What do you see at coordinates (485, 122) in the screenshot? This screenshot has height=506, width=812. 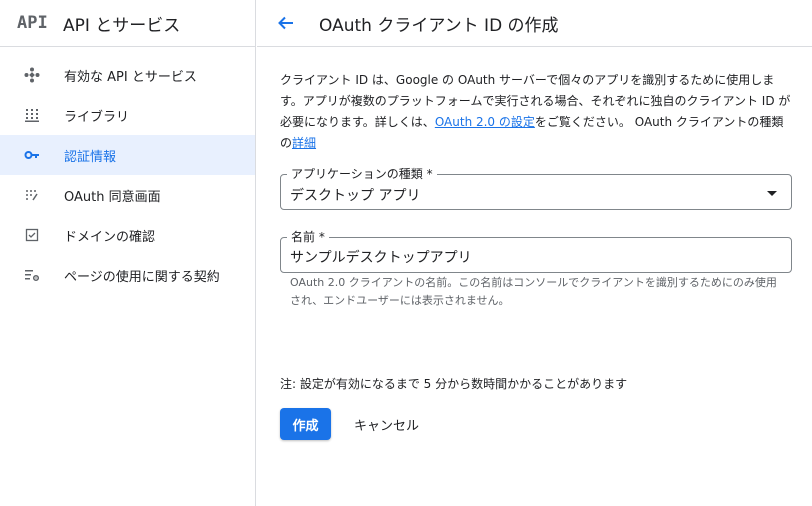 I see `oauth-settings-link: OAuth 2.0 の設定` at bounding box center [485, 122].